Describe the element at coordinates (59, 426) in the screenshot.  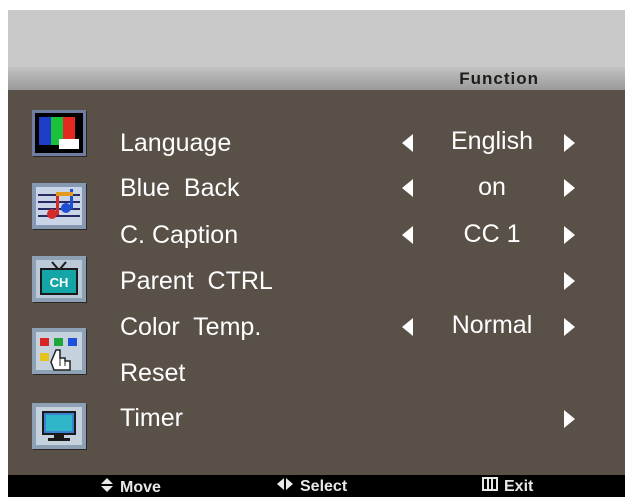
I see `screen-icon` at that location.